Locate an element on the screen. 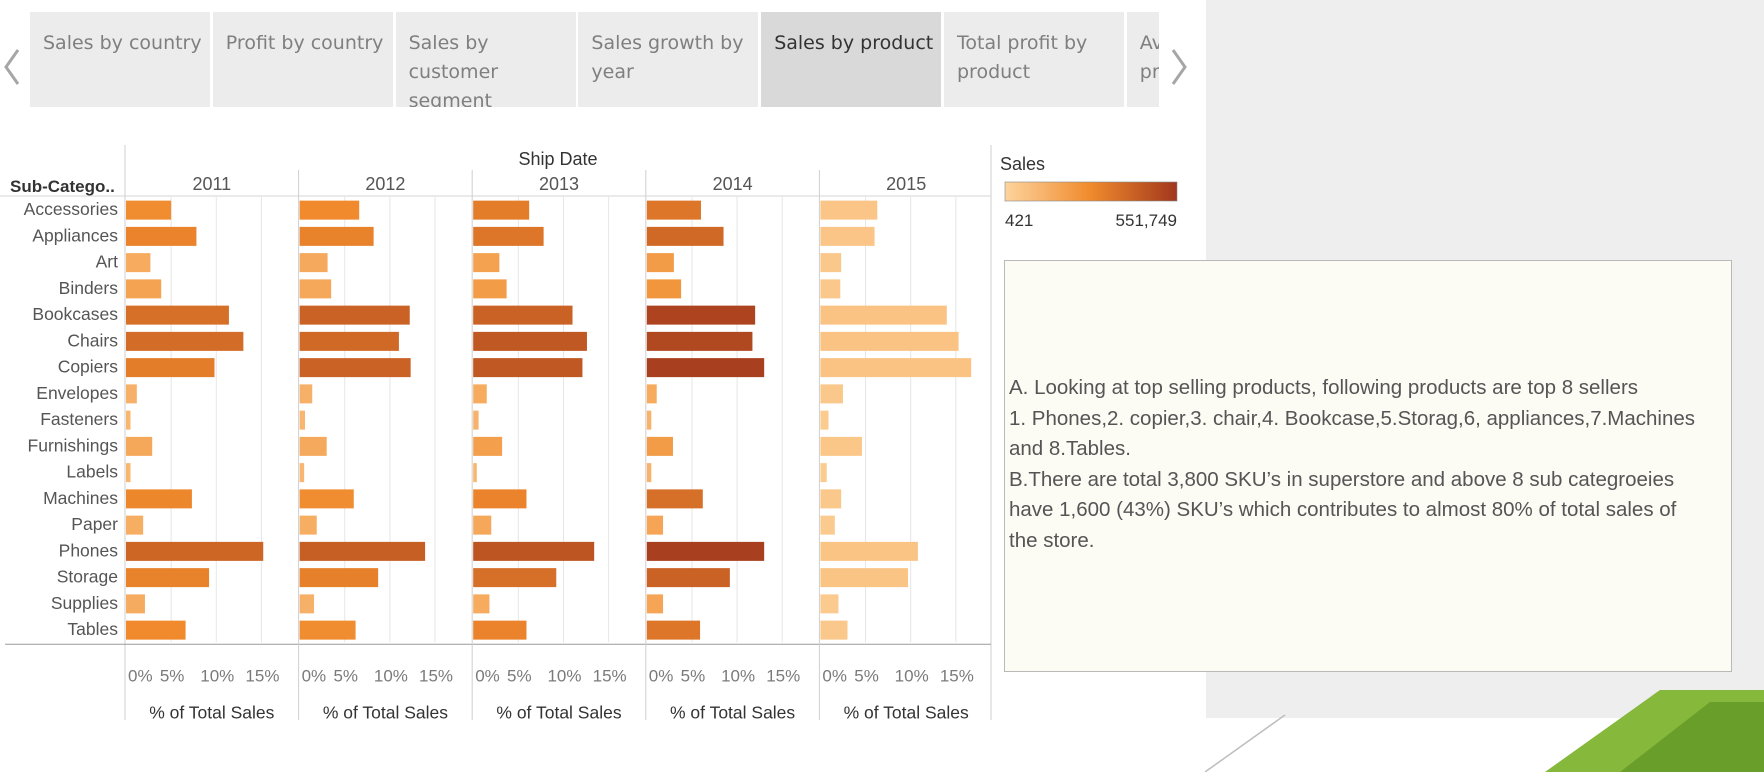  bar-2013-phones is located at coordinates (534, 551).